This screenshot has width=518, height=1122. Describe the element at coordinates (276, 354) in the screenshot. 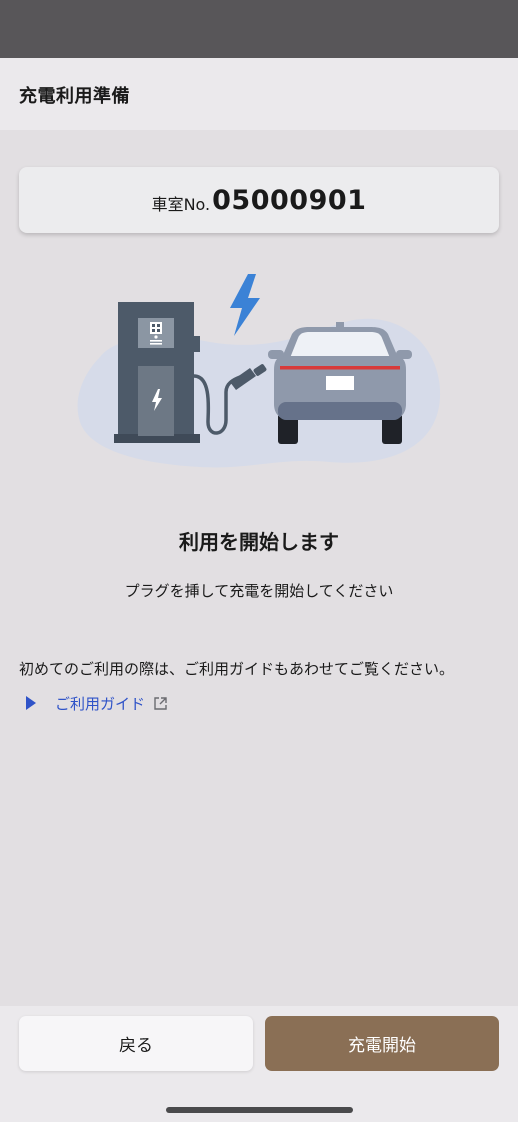

I see `car-mirror-left` at that location.